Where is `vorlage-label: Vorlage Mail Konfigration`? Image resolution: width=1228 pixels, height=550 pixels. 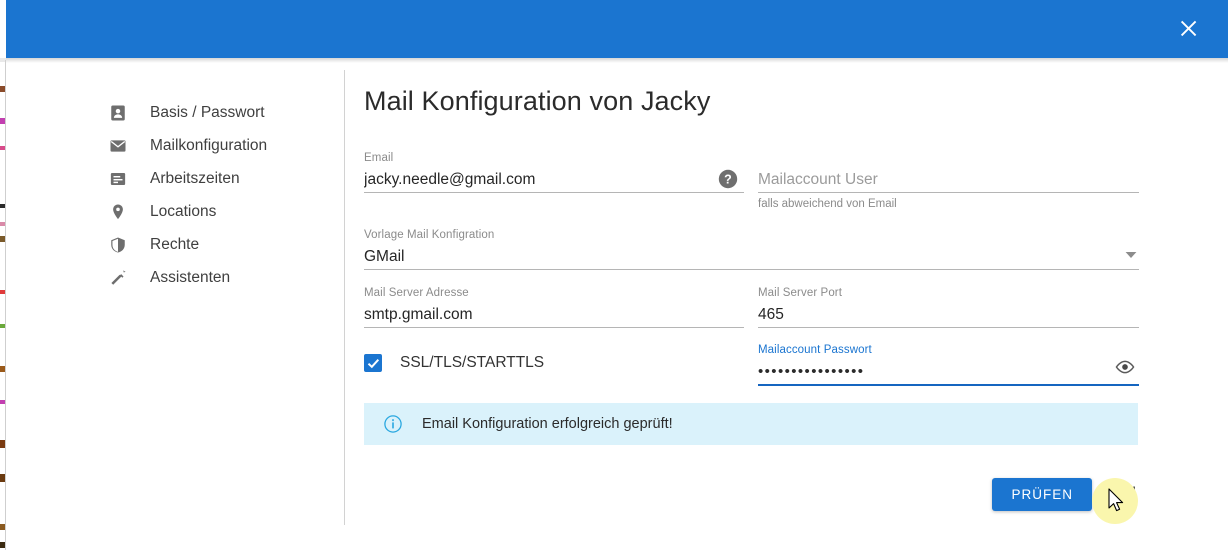
vorlage-label: Vorlage Mail Konfigration is located at coordinates (429, 235).